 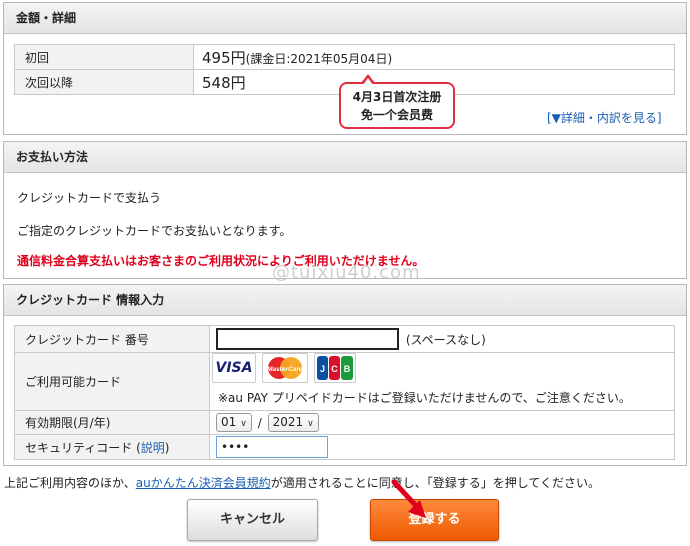 I want to click on annotation-line-1: 4月3日首次注册, so click(x=397, y=97).